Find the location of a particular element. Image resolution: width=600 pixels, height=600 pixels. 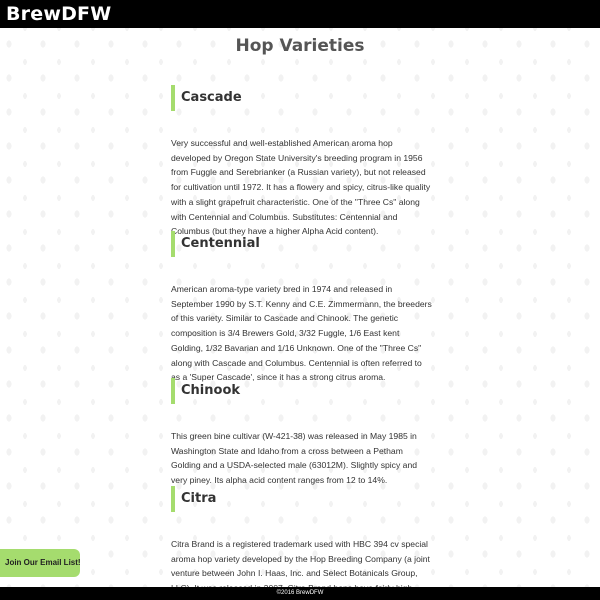

top-header-bar: BrewDFW is located at coordinates (300, 14).